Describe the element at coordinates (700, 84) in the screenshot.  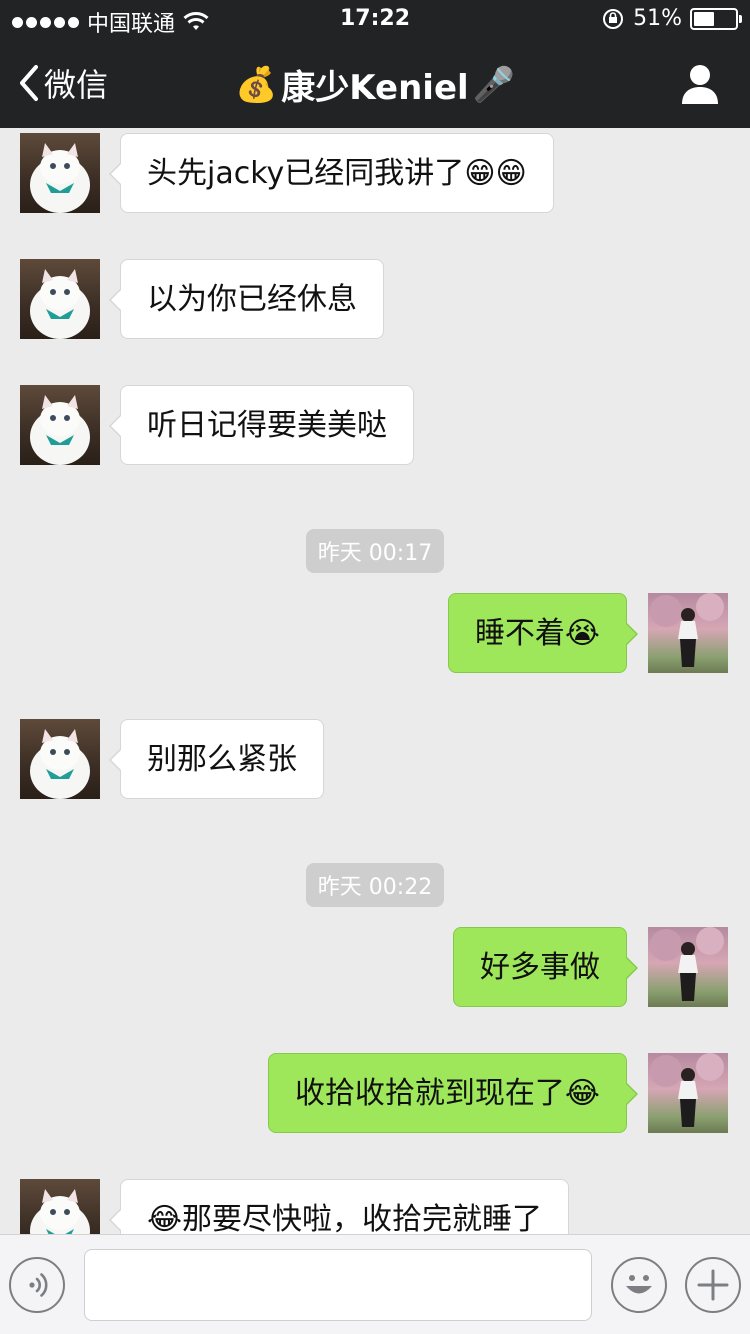
I see `person-icon` at that location.